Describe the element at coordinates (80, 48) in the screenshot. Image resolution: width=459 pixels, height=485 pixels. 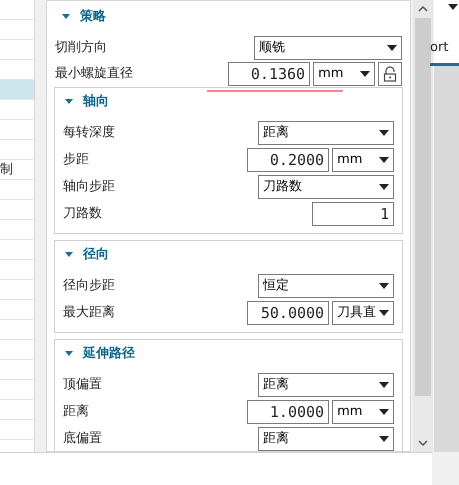
I see `field-label: 切削方向` at that location.